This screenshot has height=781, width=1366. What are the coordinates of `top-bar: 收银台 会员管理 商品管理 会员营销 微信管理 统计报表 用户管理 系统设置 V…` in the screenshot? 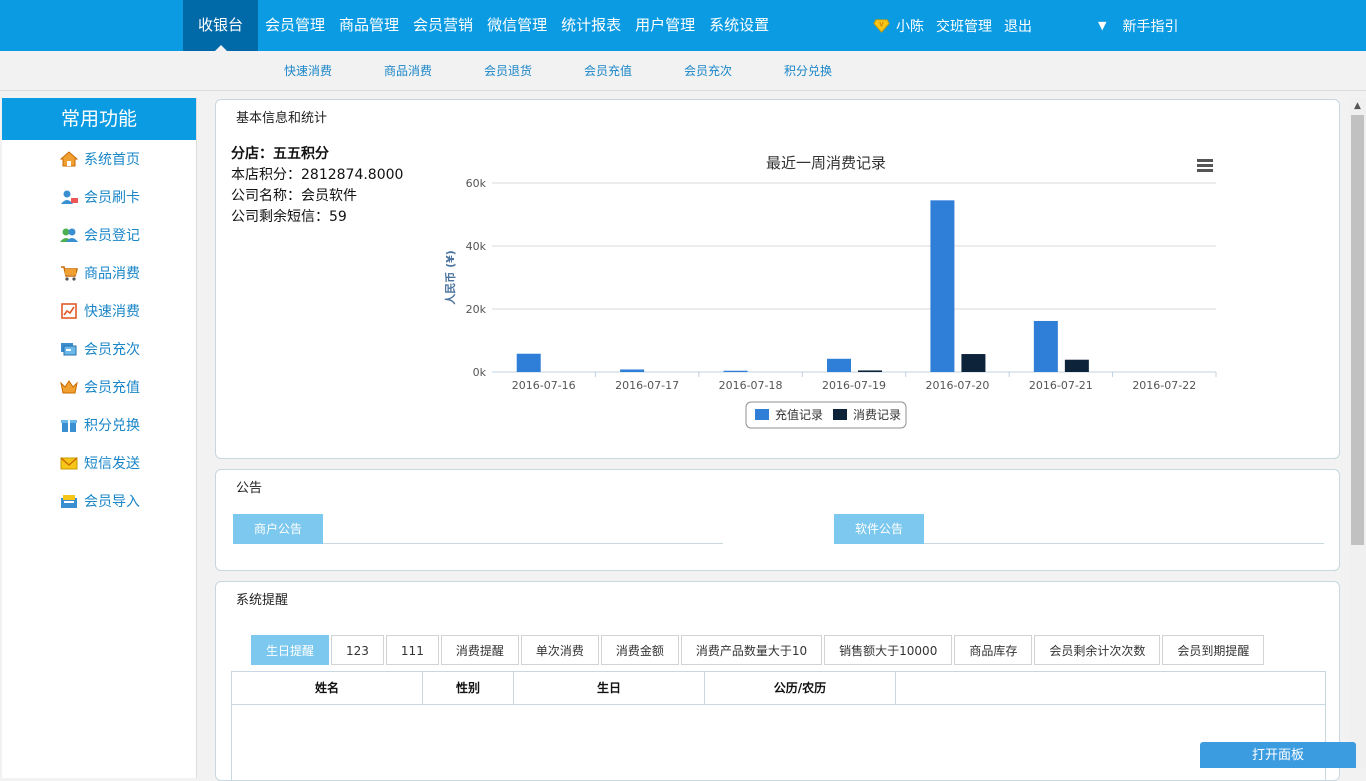 It's located at (683, 25).